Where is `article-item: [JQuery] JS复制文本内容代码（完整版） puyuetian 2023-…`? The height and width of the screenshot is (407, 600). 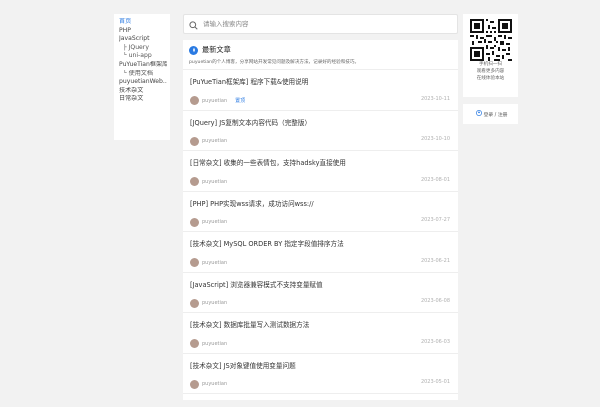
article-item: [JQuery] JS复制文本内容代码（完整版） puyuetian 2023-… is located at coordinates (320, 131).